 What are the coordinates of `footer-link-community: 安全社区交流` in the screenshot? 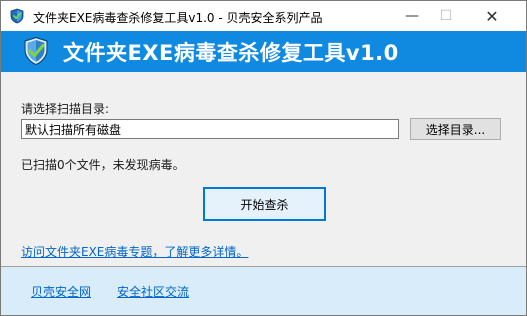 It's located at (153, 291).